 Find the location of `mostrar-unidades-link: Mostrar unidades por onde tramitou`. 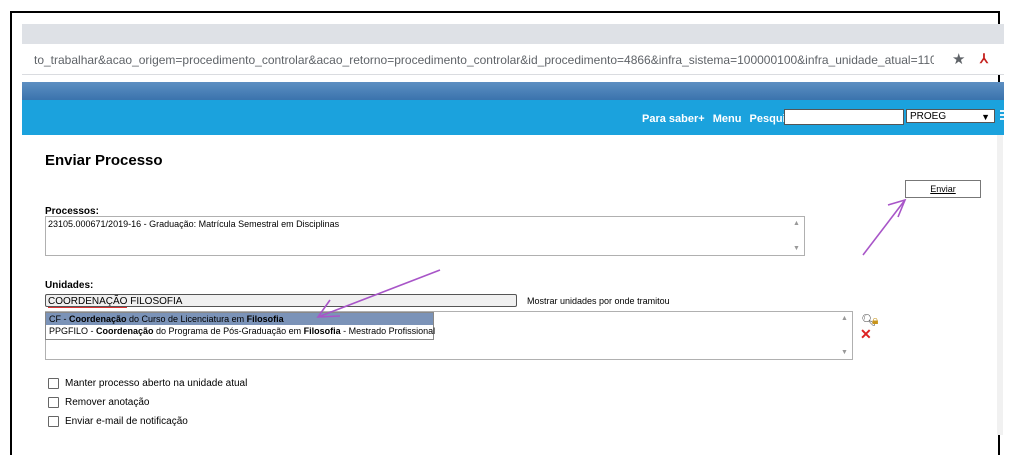

mostrar-unidades-link: Mostrar unidades por onde tramitou is located at coordinates (598, 301).